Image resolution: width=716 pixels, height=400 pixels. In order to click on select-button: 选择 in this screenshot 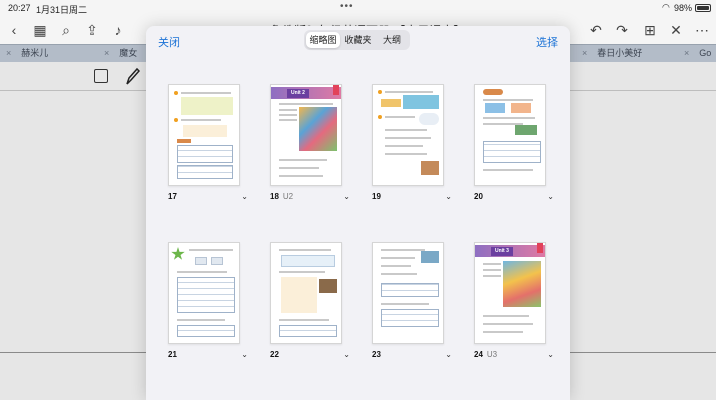, I will do `click(547, 42)`.